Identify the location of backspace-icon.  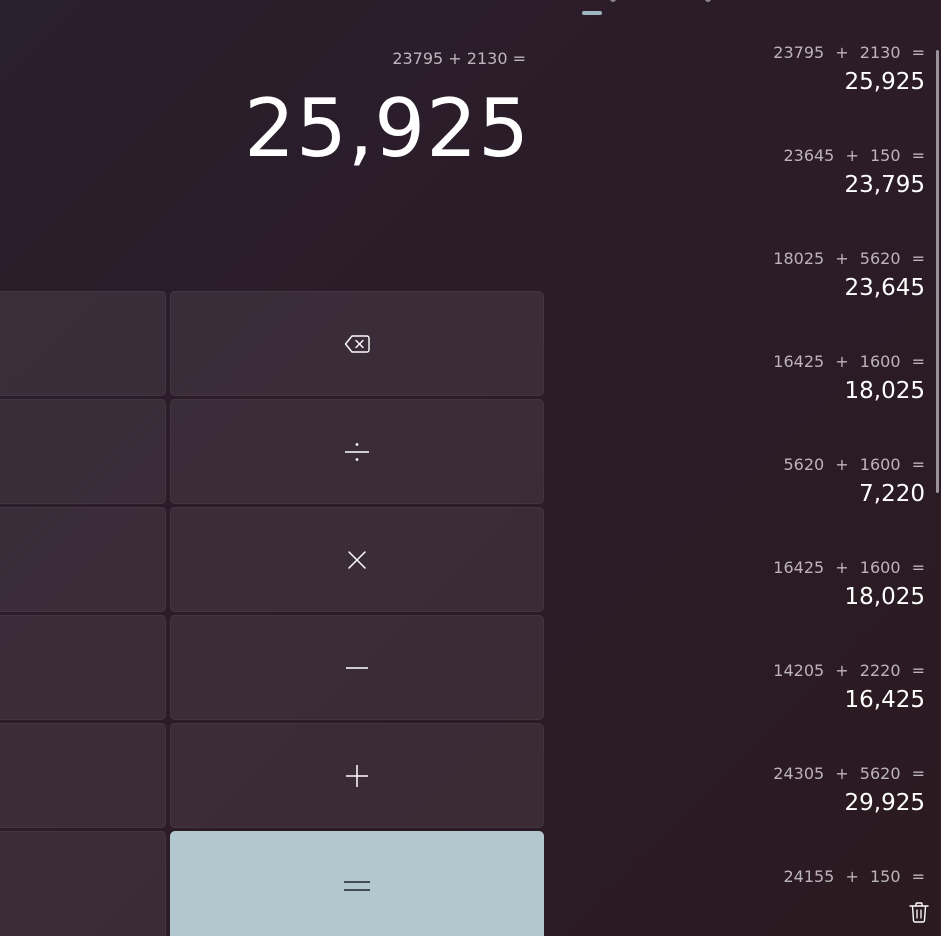
(357, 344).